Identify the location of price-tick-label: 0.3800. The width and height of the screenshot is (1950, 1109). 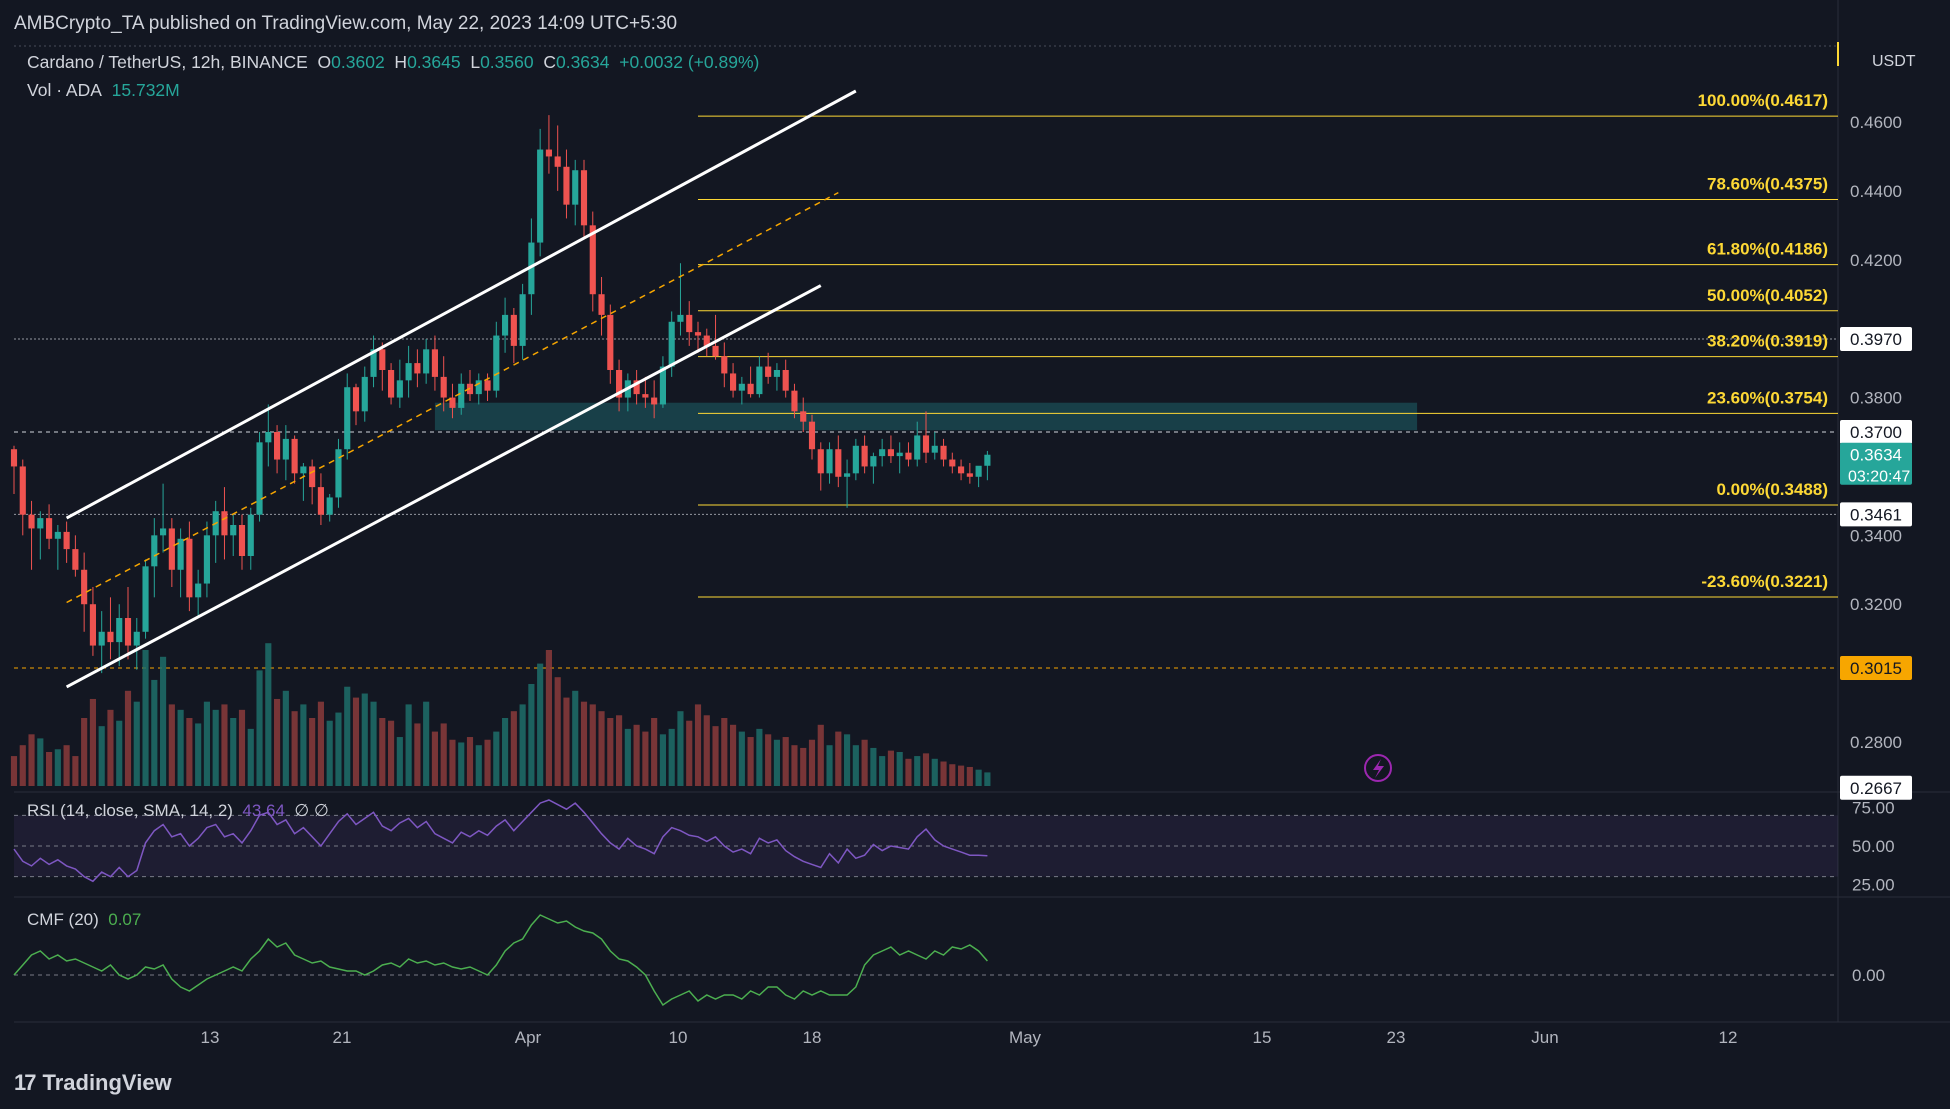
(1876, 398).